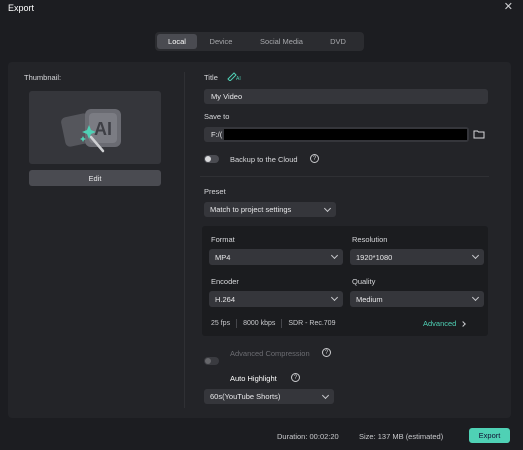  What do you see at coordinates (370, 239) in the screenshot?
I see `resolution-label: Resolution` at bounding box center [370, 239].